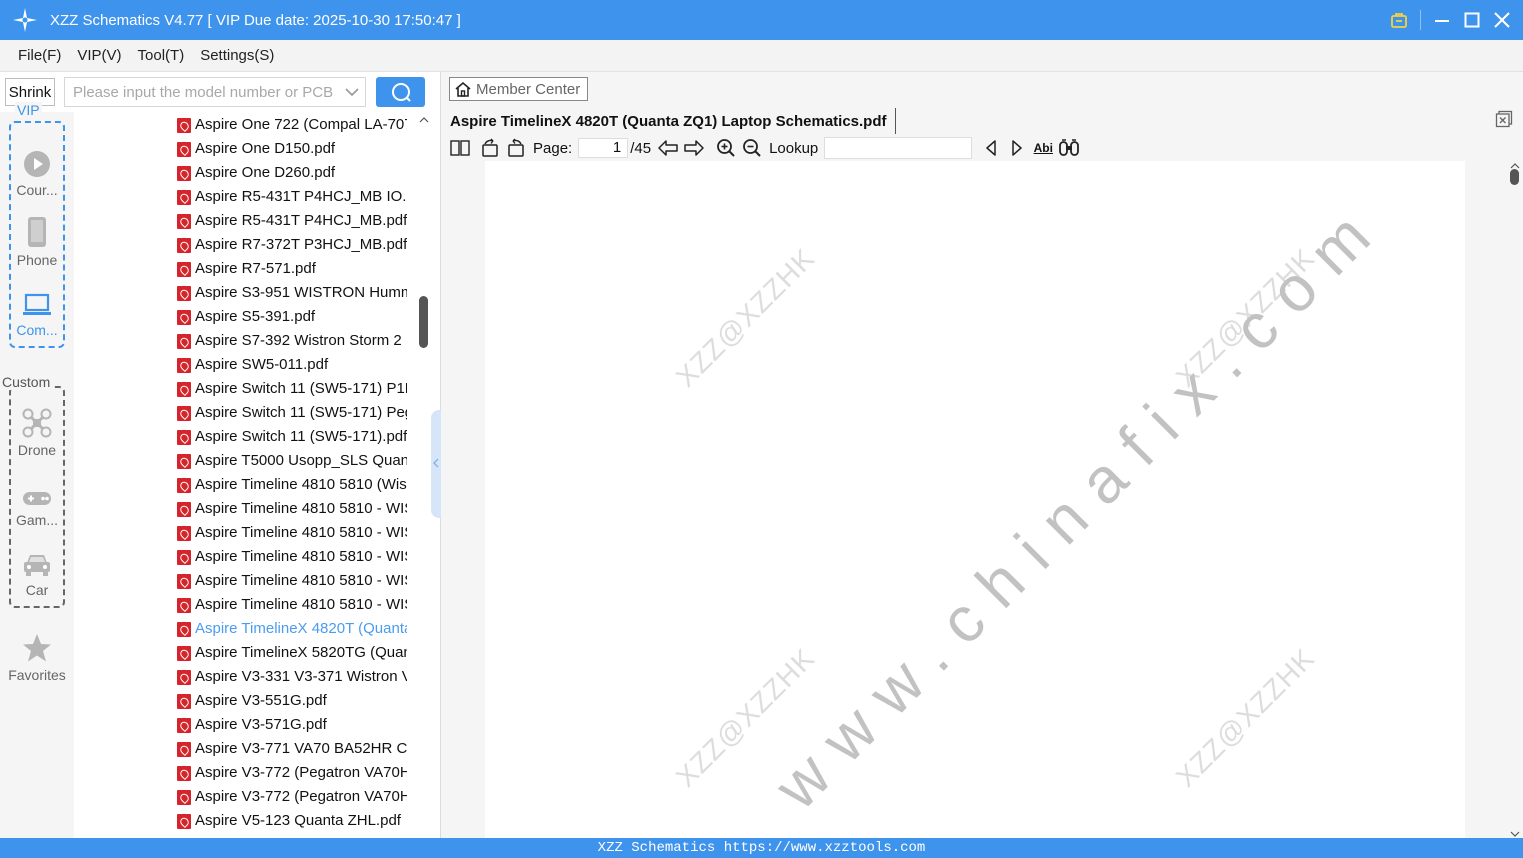  I want to click on file-list-item: Aspire Switch 11 (SW5-171) P1H, so click(245, 389).